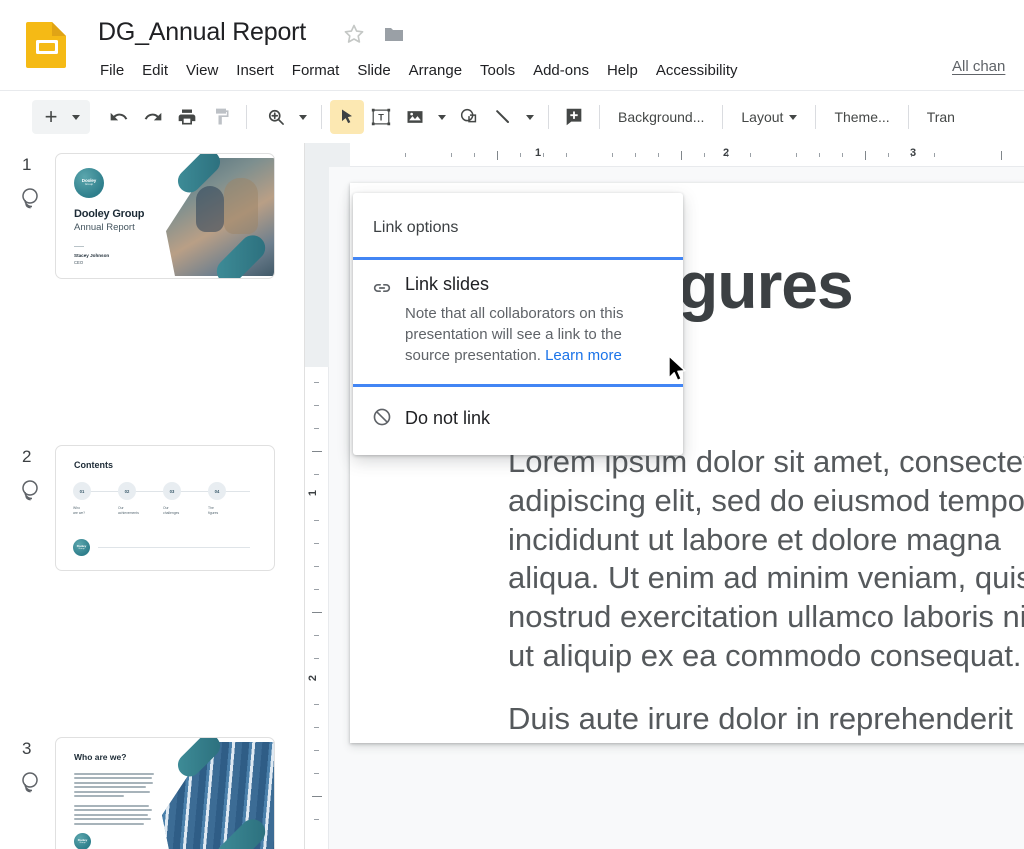 This screenshot has height=849, width=1024. What do you see at coordinates (394, 34) in the screenshot?
I see `folder-icon` at bounding box center [394, 34].